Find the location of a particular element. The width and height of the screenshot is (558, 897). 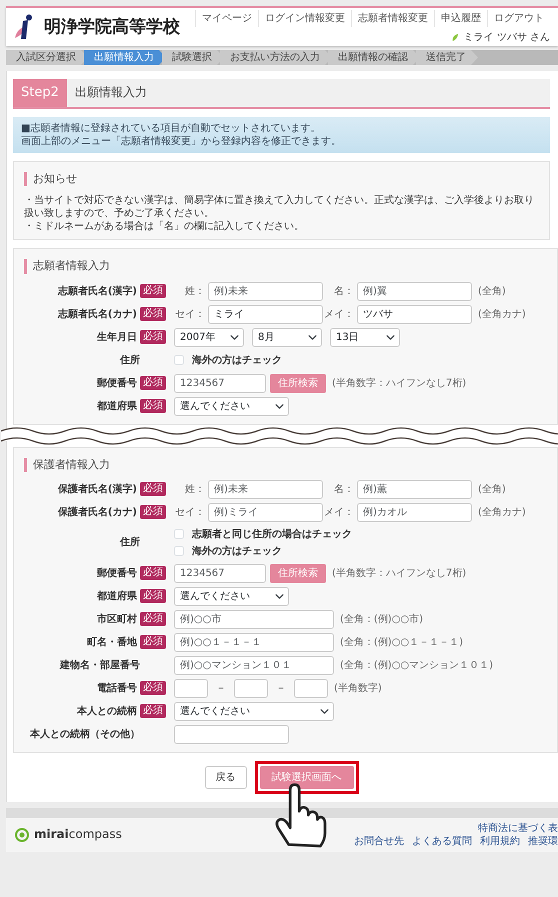

input-field: ツバサ is located at coordinates (414, 314).